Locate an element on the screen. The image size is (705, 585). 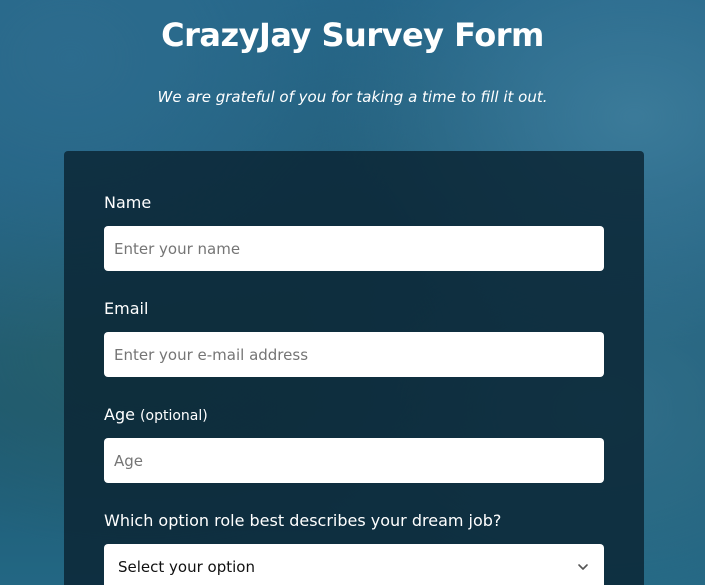
age-label-text: Age is located at coordinates (119, 414).